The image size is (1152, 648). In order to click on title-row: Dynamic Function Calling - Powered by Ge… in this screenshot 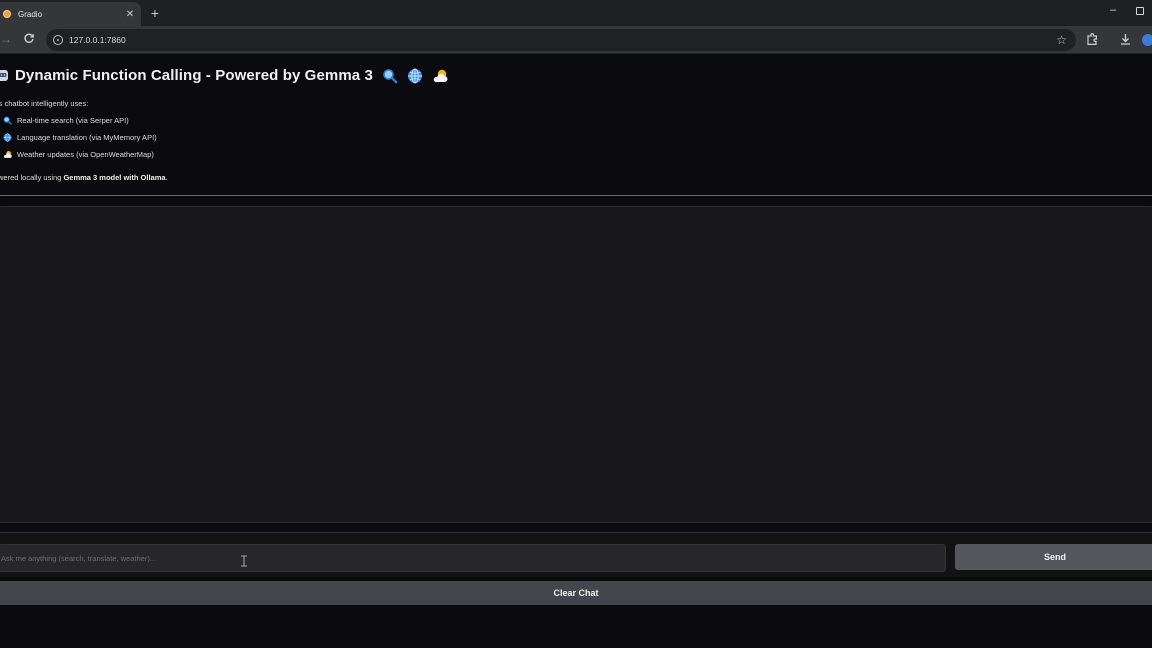, I will do `click(224, 75)`.